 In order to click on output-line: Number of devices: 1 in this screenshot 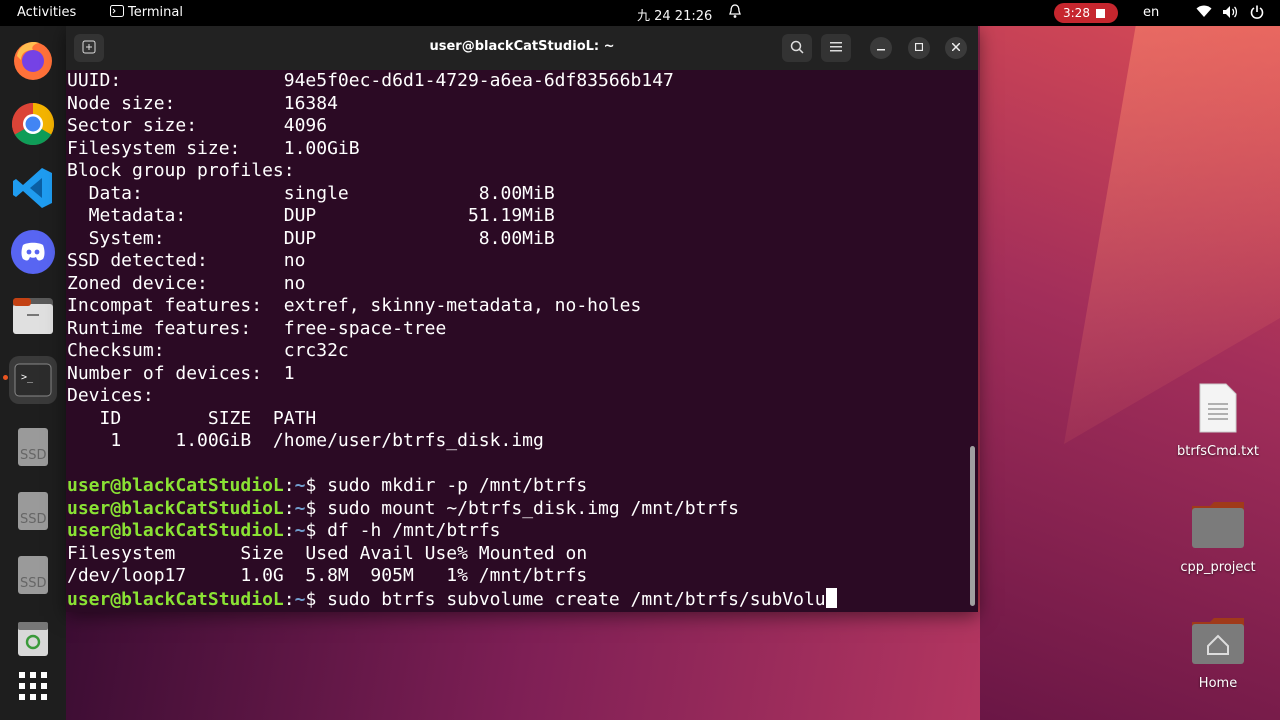, I will do `click(181, 373)`.